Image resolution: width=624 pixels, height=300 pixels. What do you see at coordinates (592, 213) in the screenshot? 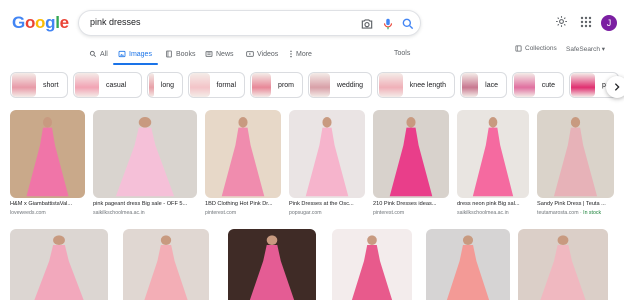
I see `in-stock-badge: In stock` at bounding box center [592, 213].